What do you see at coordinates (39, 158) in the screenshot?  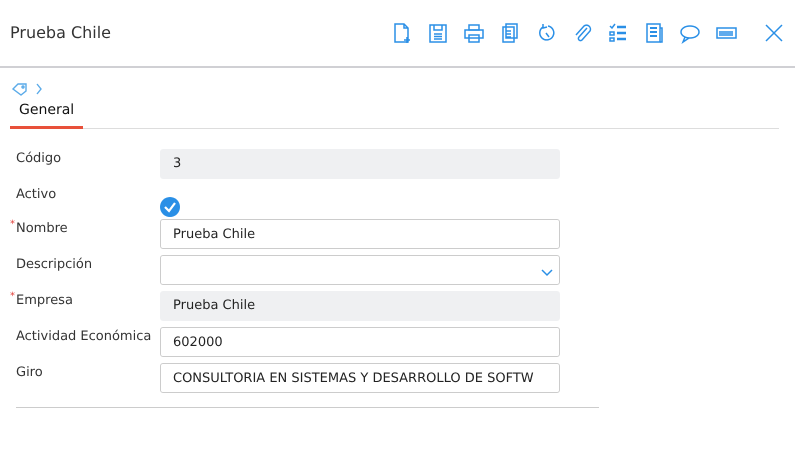 I see `field-label: Código` at bounding box center [39, 158].